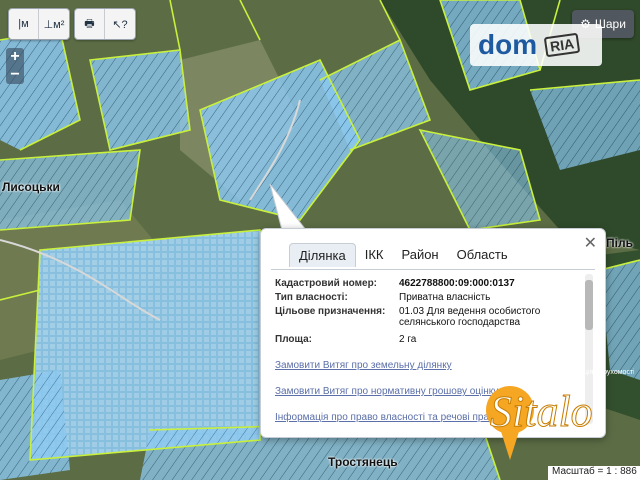 The width and height of the screenshot is (640, 480). I want to click on sitalo-brand: Sitalo, so click(541, 411).